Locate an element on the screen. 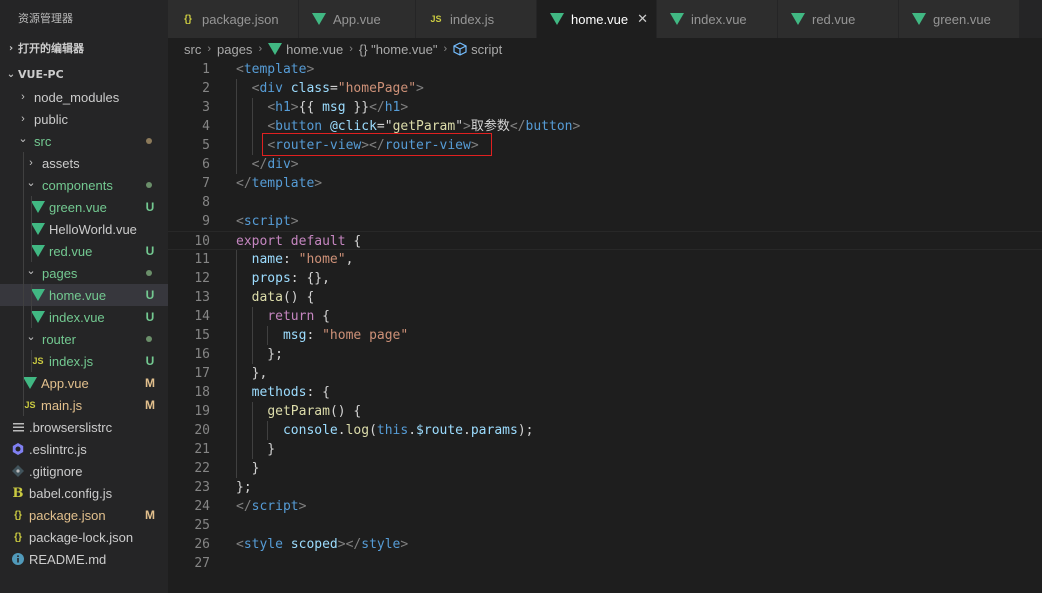  eslint-icon is located at coordinates (18, 449).